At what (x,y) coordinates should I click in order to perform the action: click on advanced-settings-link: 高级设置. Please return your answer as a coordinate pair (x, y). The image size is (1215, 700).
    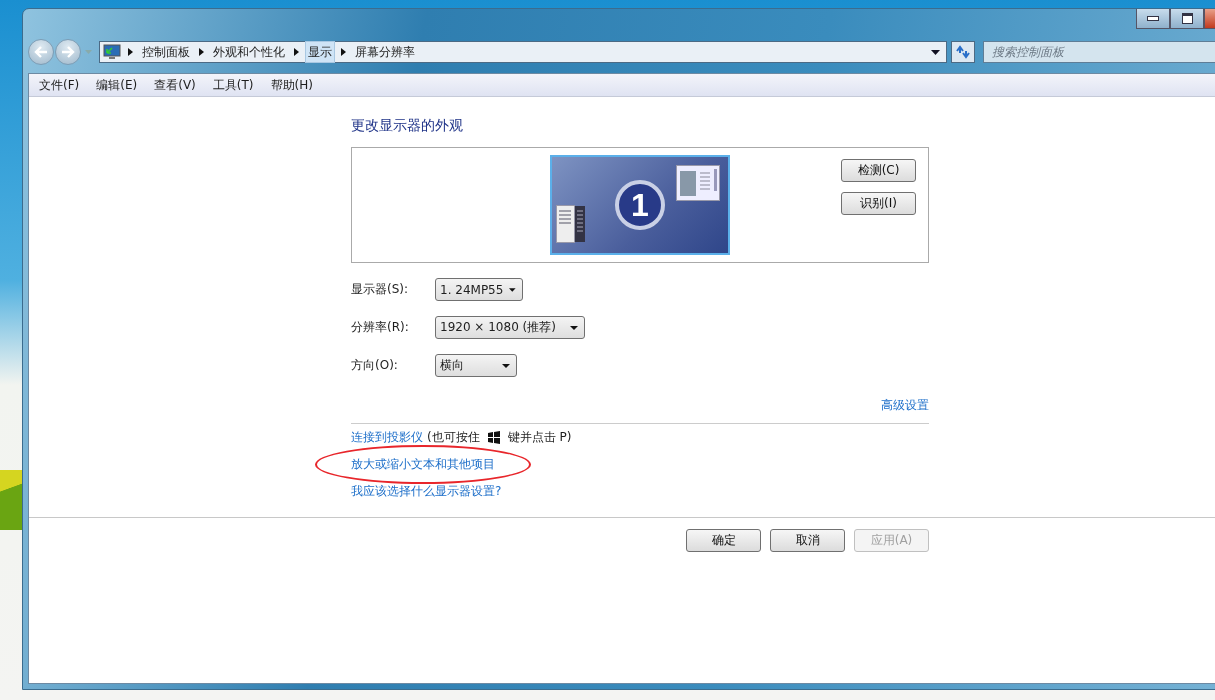
    Looking at the image, I should click on (905, 405).